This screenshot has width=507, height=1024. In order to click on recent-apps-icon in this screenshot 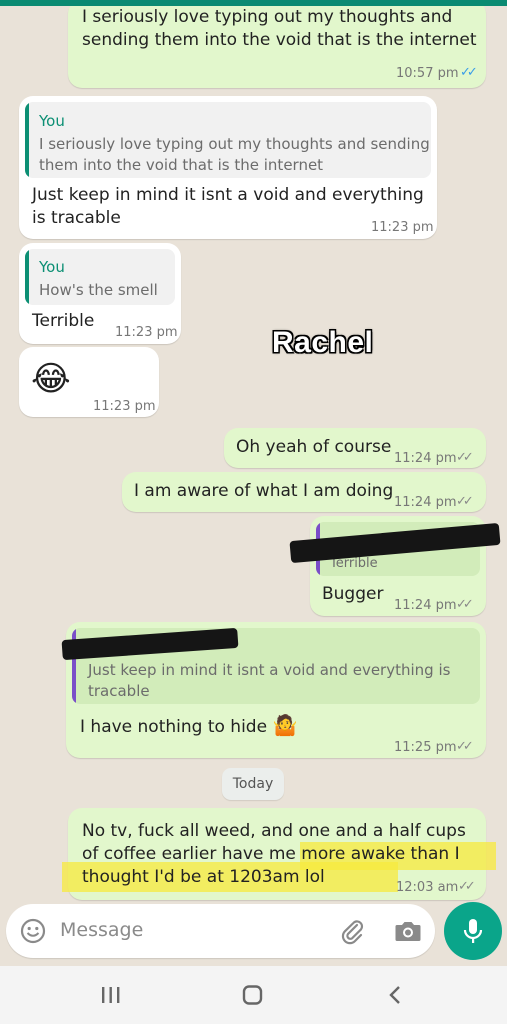, I will do `click(111, 995)`.